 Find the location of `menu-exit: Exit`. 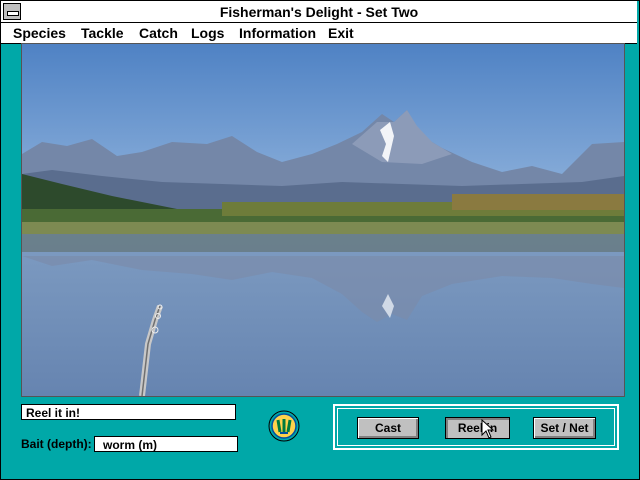

menu-exit: Exit is located at coordinates (341, 33).